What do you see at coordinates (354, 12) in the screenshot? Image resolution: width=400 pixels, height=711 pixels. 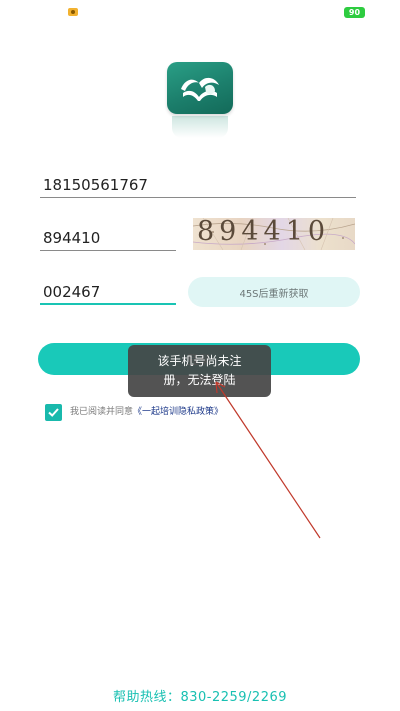 I see `battery-indicator: 90` at bounding box center [354, 12].